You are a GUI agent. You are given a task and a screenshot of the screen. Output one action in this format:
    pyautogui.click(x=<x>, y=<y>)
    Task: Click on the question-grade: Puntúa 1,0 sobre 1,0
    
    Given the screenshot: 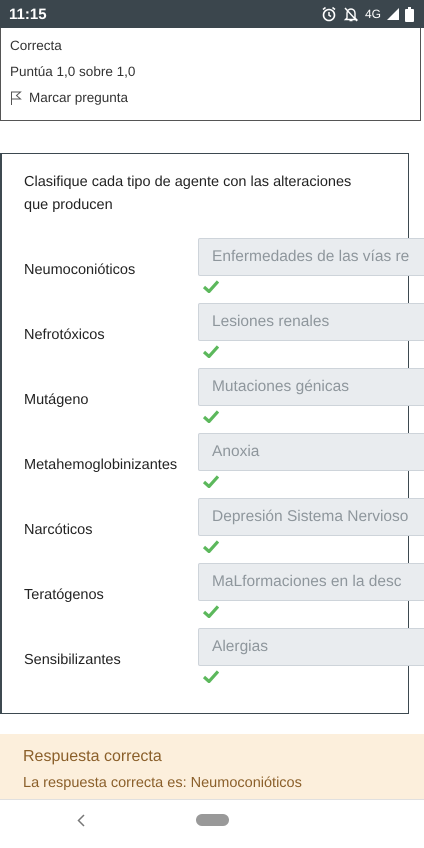 What is the action you would take?
    pyautogui.click(x=73, y=71)
    